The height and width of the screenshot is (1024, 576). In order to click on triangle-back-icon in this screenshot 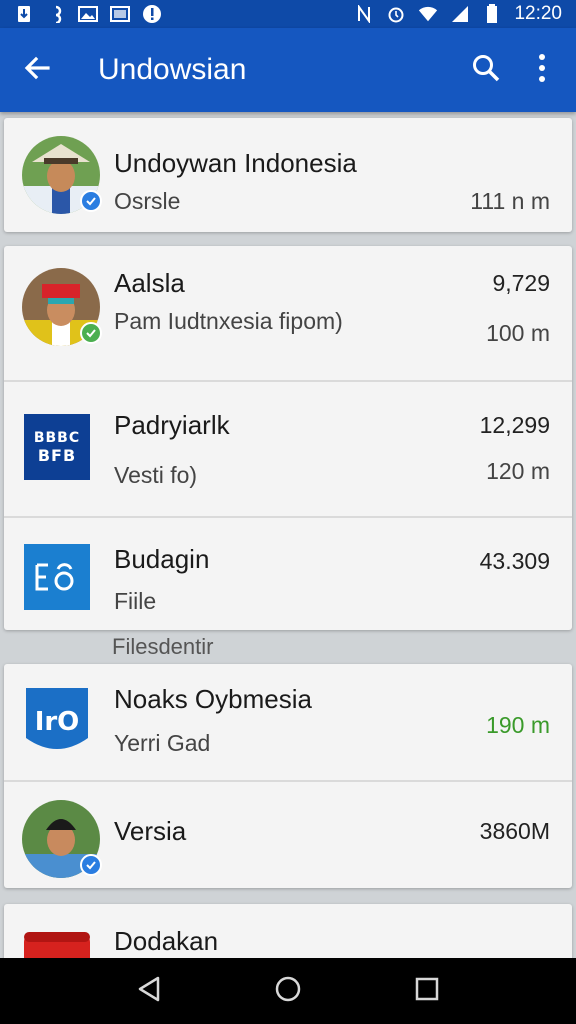, I will do `click(149, 991)`.